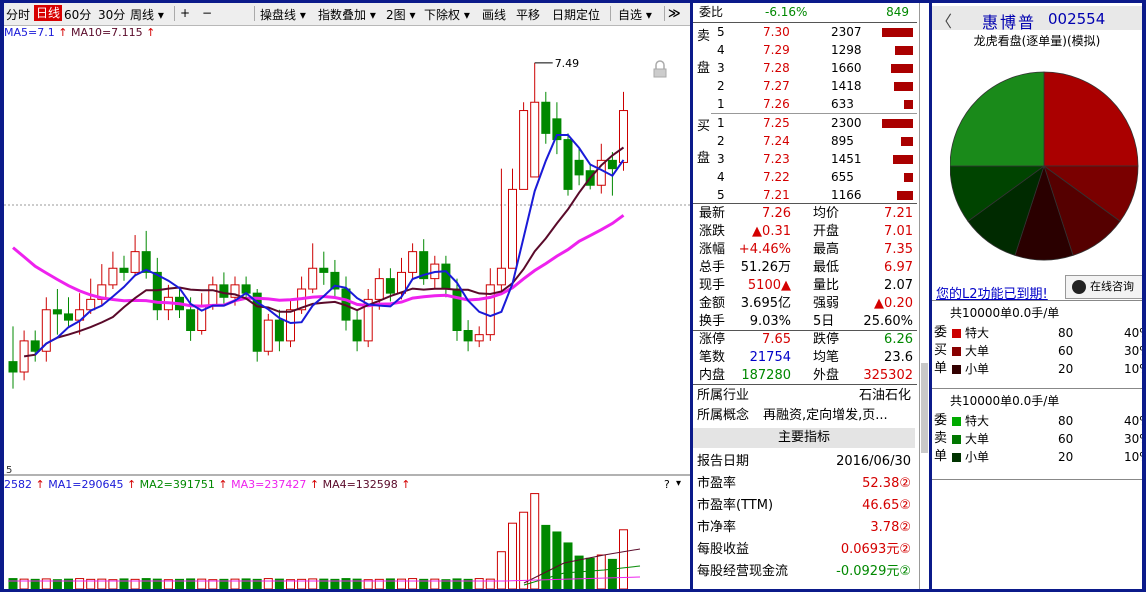  What do you see at coordinates (678, 483) in the screenshot?
I see `settings-dropdown-icon: ▾` at bounding box center [678, 483].